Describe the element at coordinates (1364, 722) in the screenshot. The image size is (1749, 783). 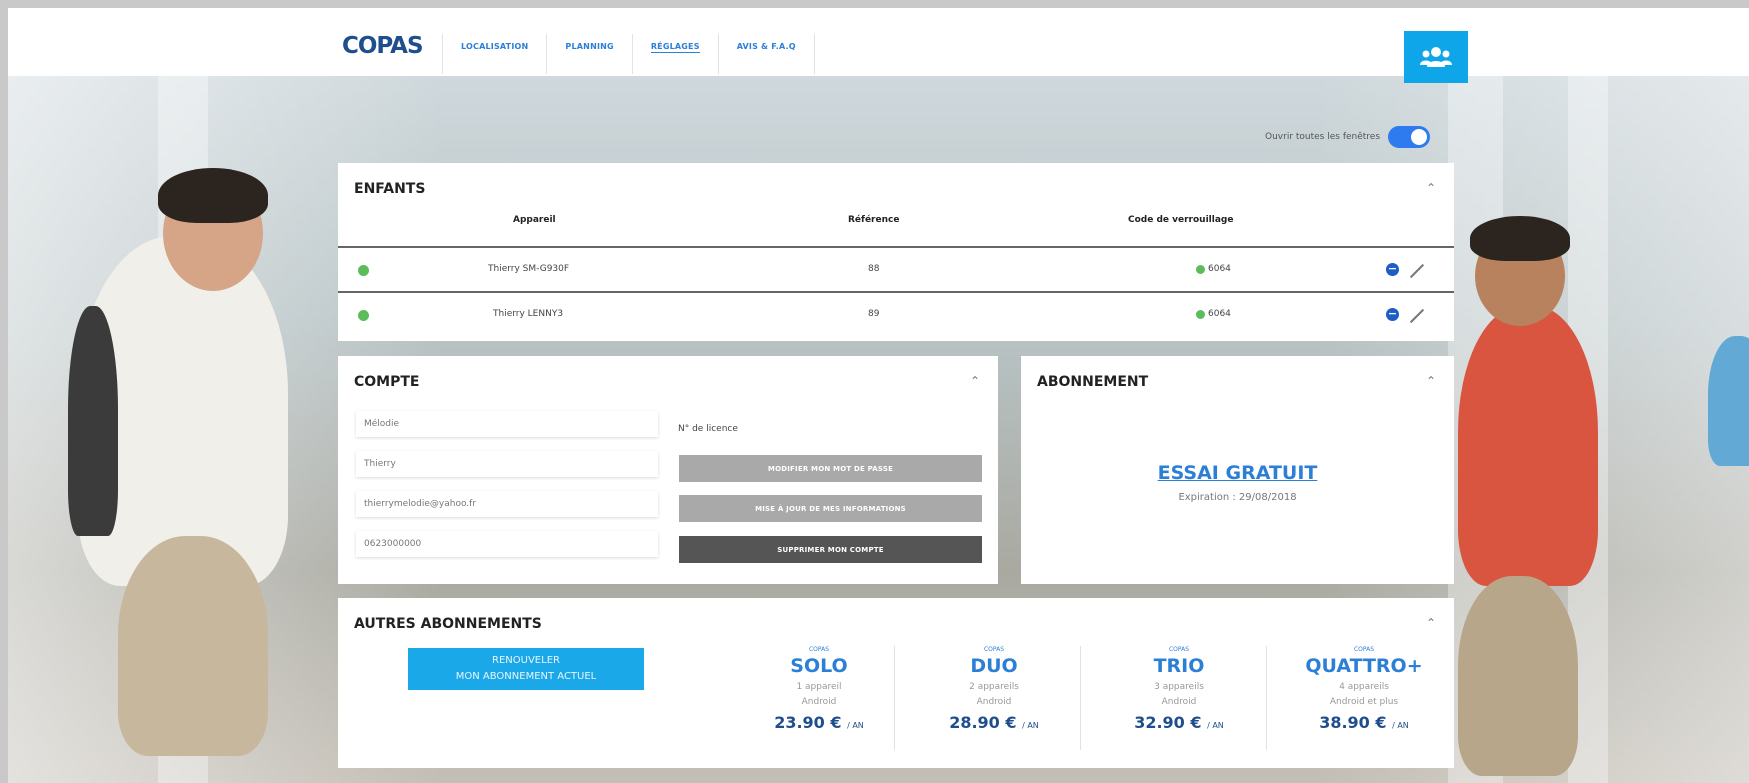
I see `plan-price: 38.90 € / AN` at that location.